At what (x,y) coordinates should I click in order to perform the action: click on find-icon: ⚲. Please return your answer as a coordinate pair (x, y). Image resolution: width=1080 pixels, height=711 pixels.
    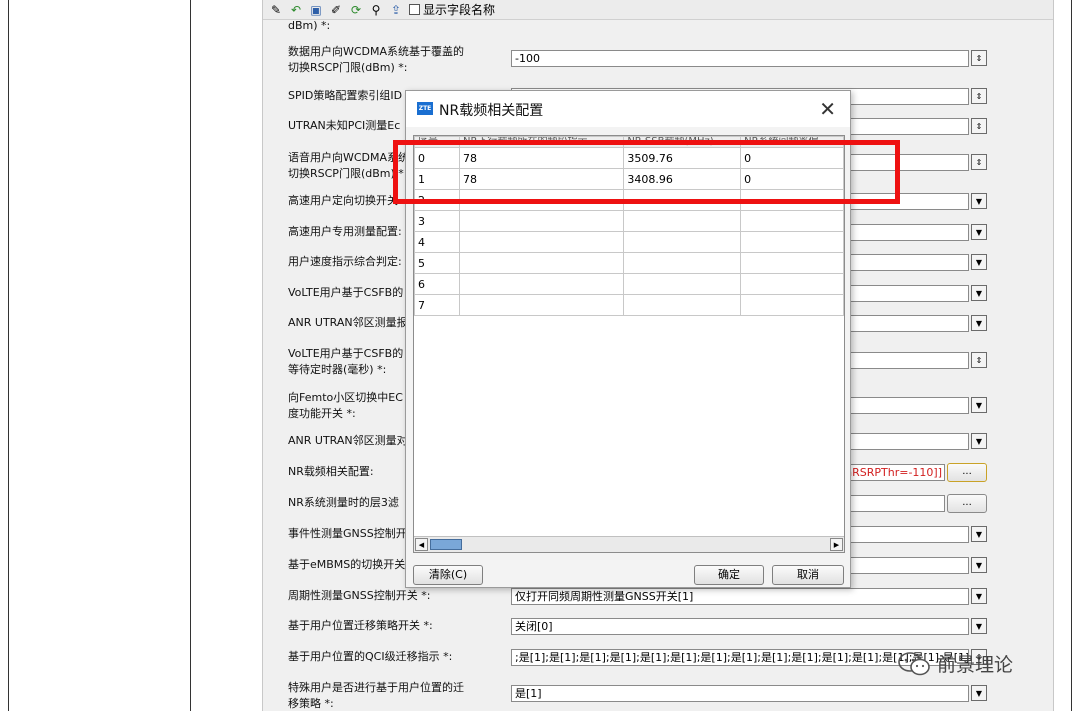
    Looking at the image, I should click on (376, 10).